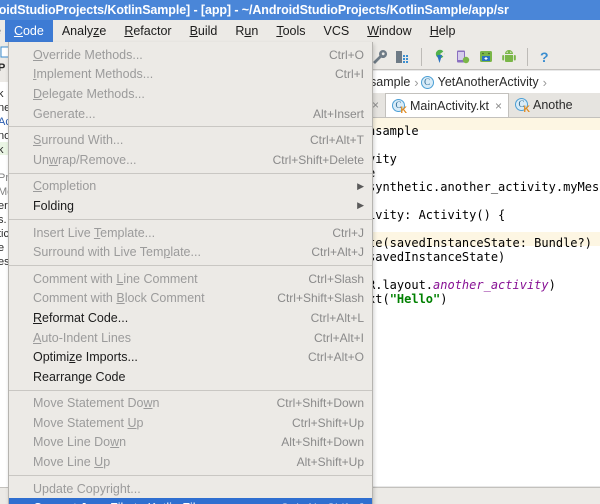  I want to click on menu-window-label: Window, so click(389, 30).